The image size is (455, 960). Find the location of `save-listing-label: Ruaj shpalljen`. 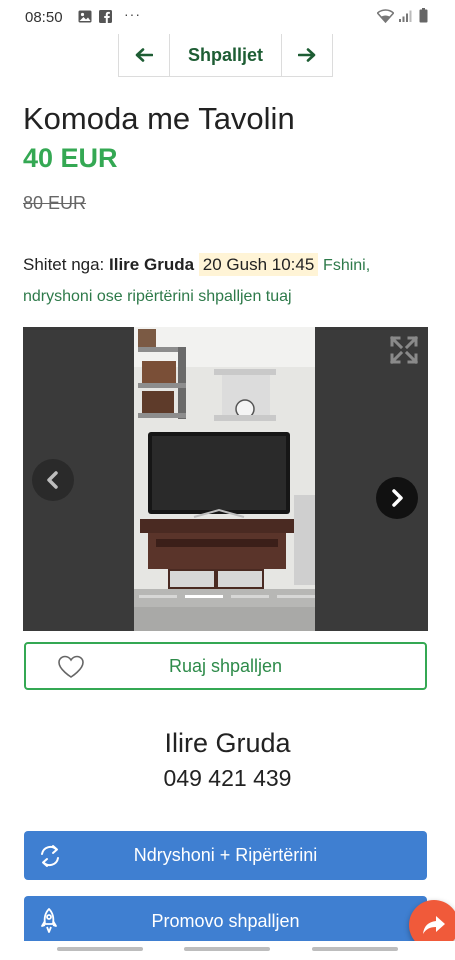

save-listing-label: Ruaj shpalljen is located at coordinates (225, 665).